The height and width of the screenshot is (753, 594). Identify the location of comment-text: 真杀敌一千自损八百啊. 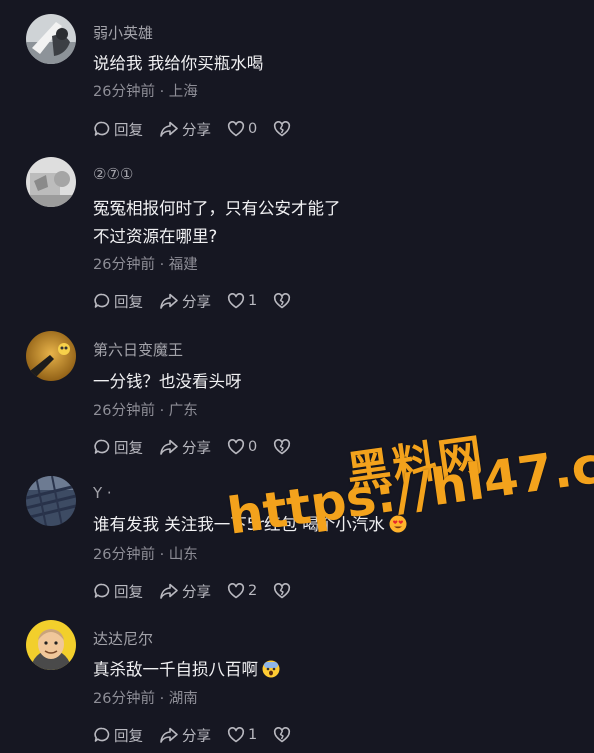
(186, 670).